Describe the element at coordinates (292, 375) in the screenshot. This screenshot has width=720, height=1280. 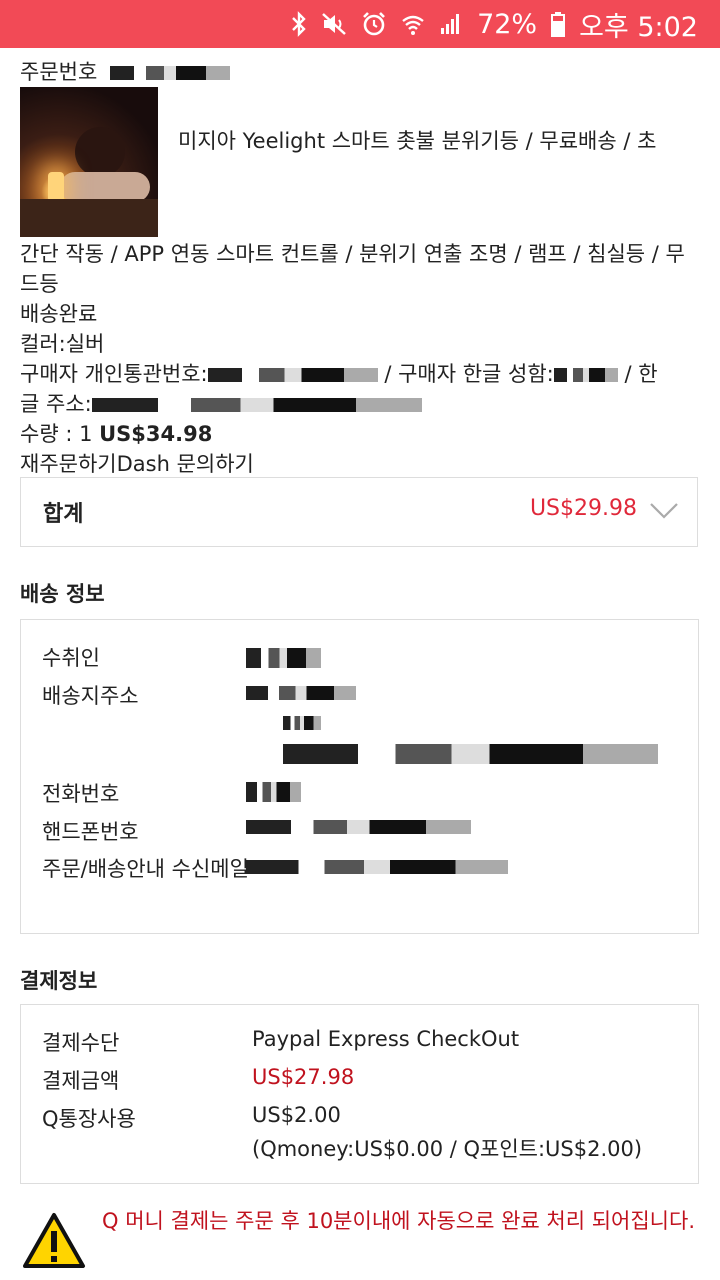
I see `customs-number-redacted` at that location.